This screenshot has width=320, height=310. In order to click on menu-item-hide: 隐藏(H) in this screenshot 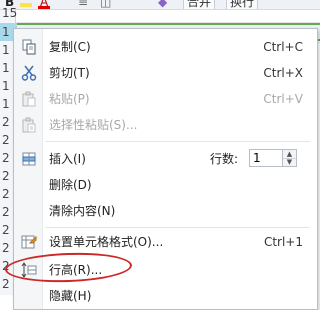, I will do `click(165, 296)`.